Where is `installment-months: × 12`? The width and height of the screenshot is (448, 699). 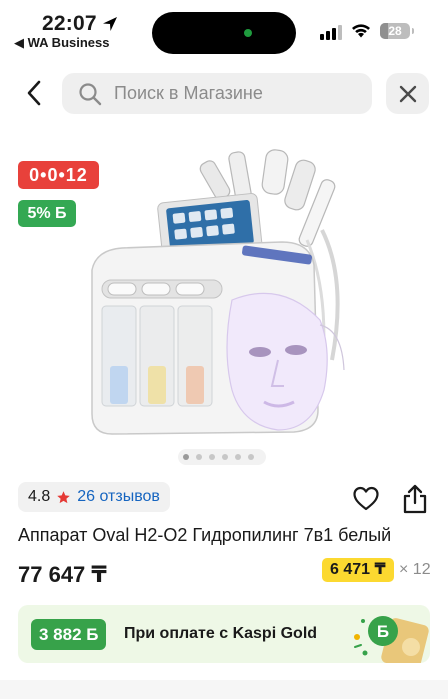 installment-months: × 12 is located at coordinates (415, 569).